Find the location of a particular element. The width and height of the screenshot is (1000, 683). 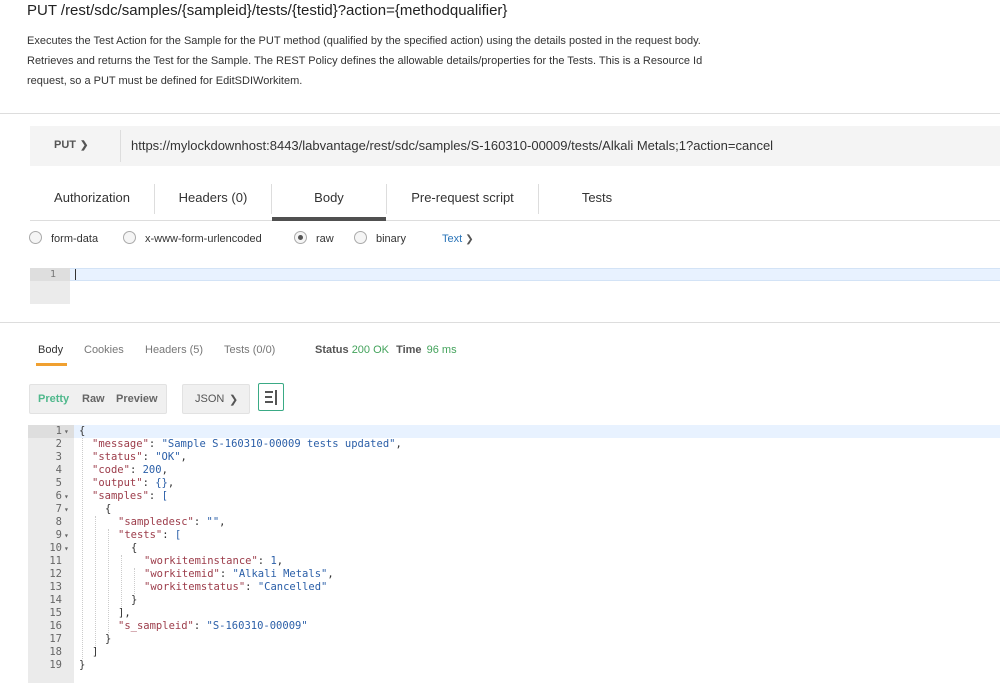

line-number: 4 is located at coordinates (58, 470).